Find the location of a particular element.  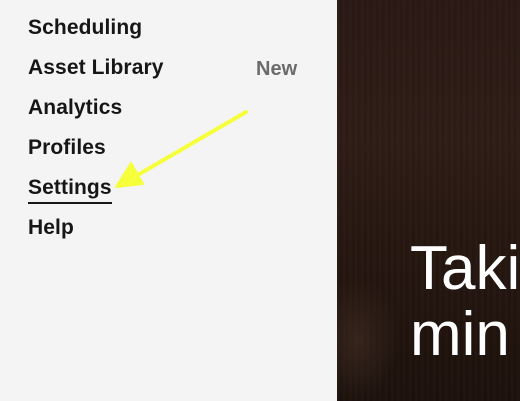

menu-item-scheduling: Scheduling is located at coordinates (85, 28).